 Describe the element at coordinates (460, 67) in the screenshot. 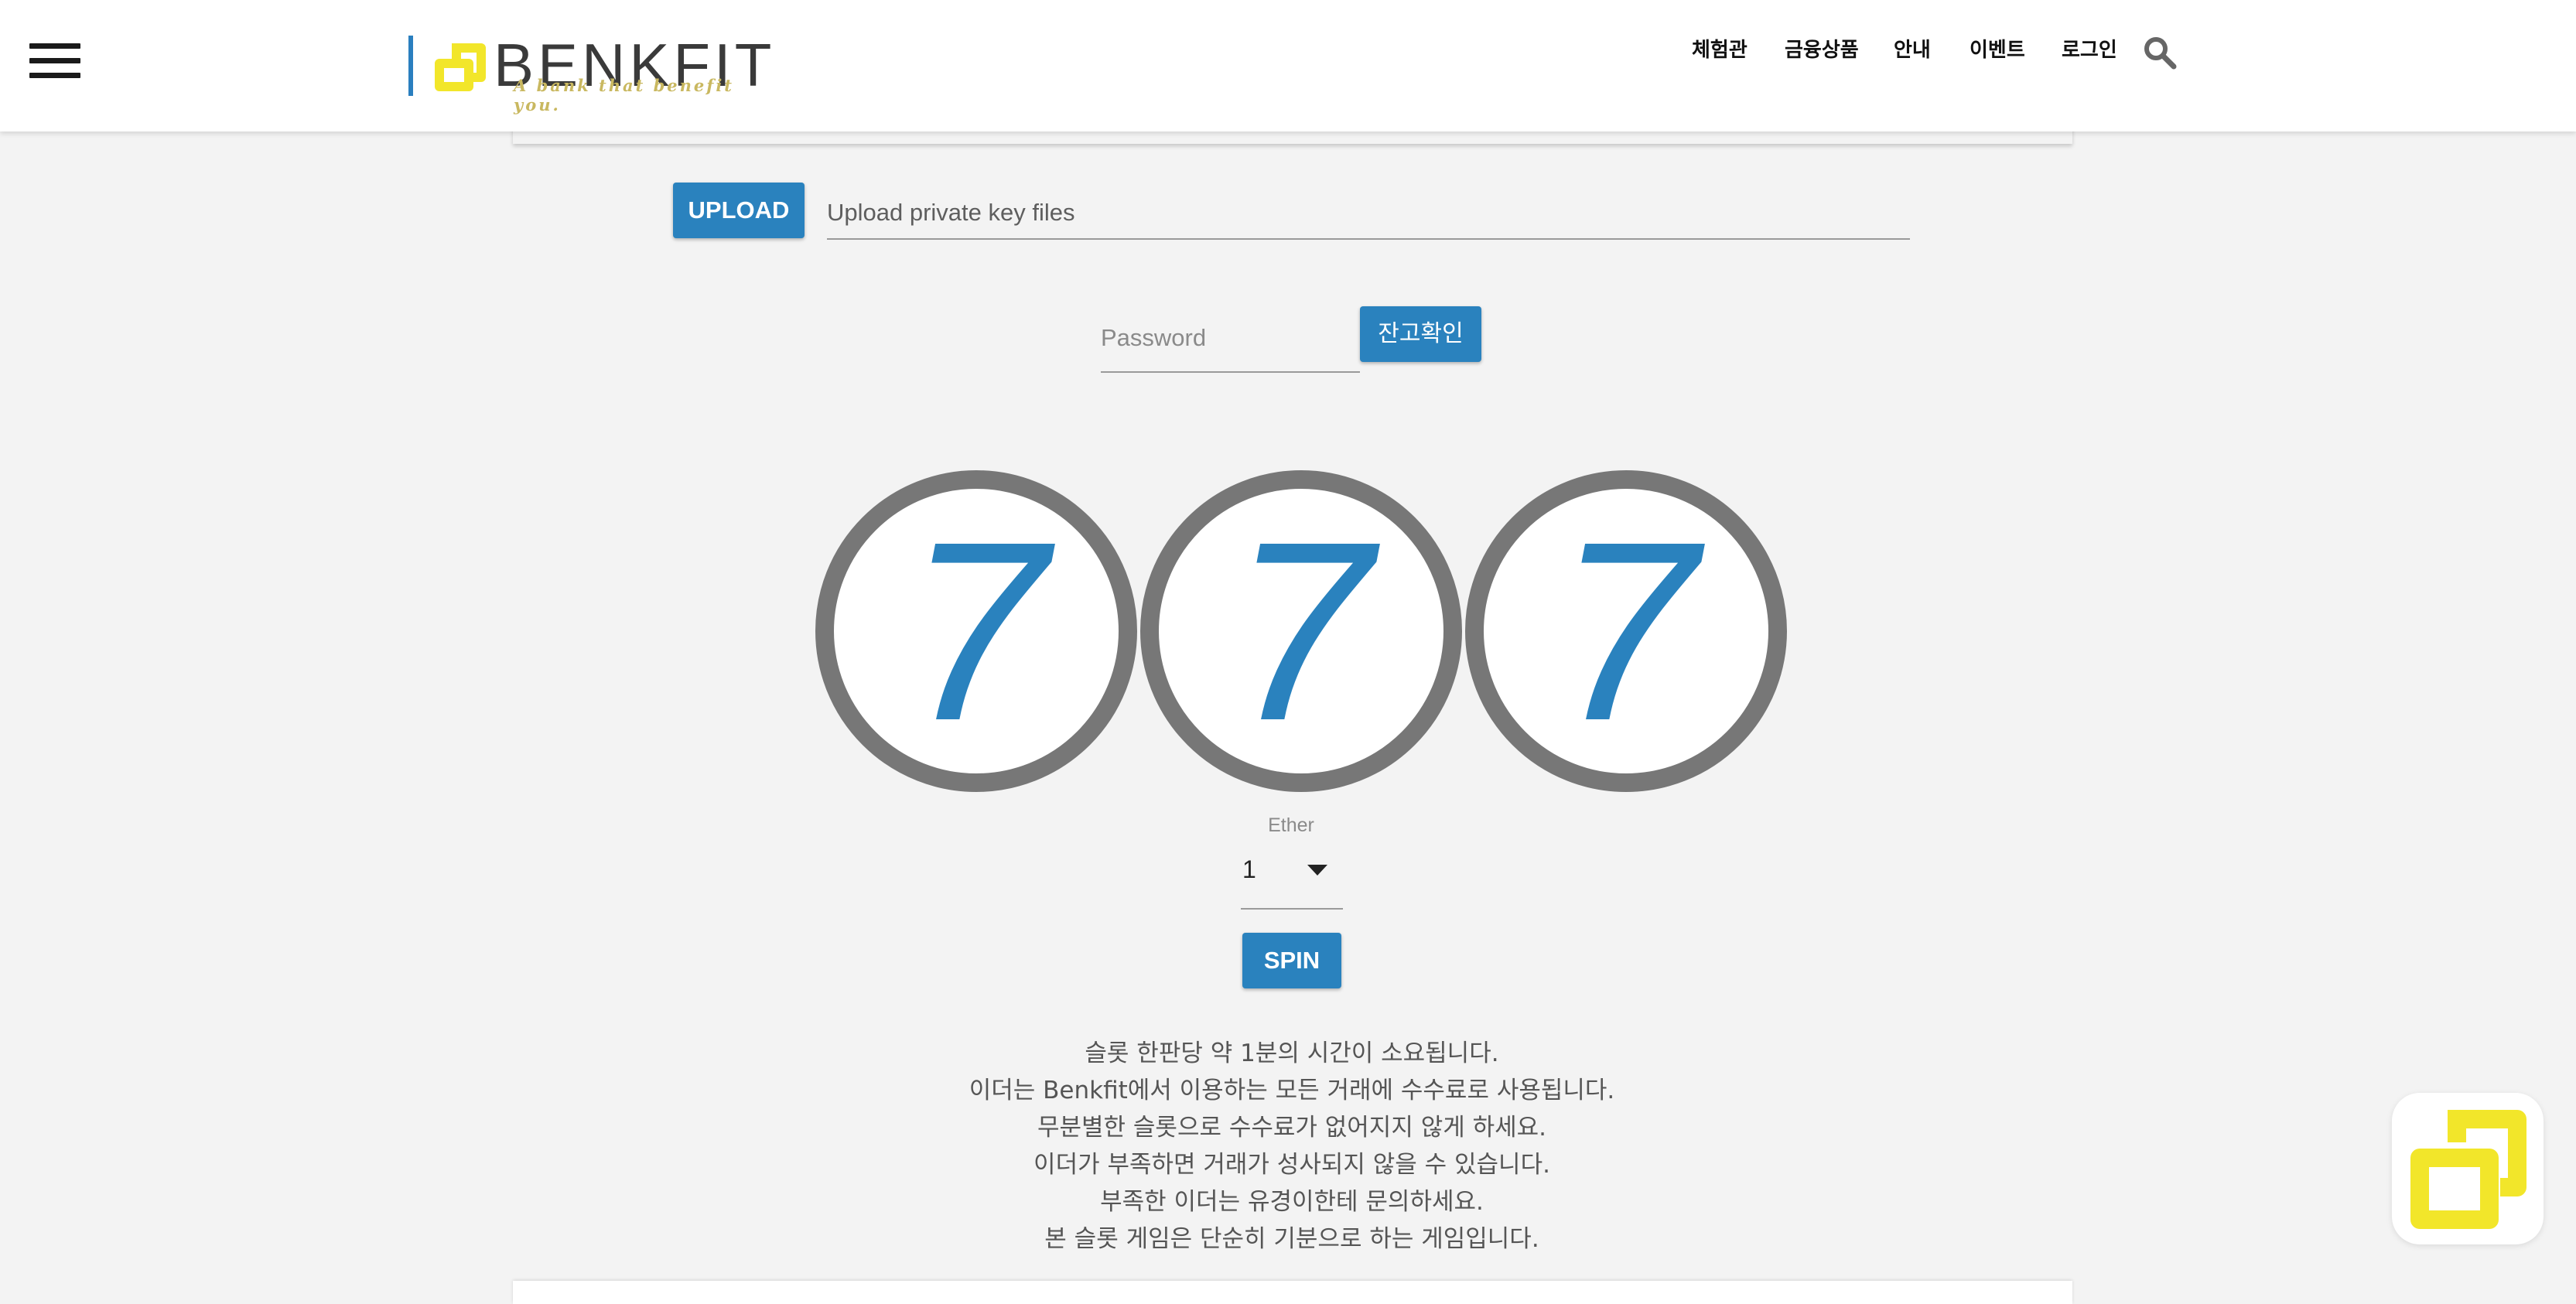

I see `logo-mark-icon` at that location.